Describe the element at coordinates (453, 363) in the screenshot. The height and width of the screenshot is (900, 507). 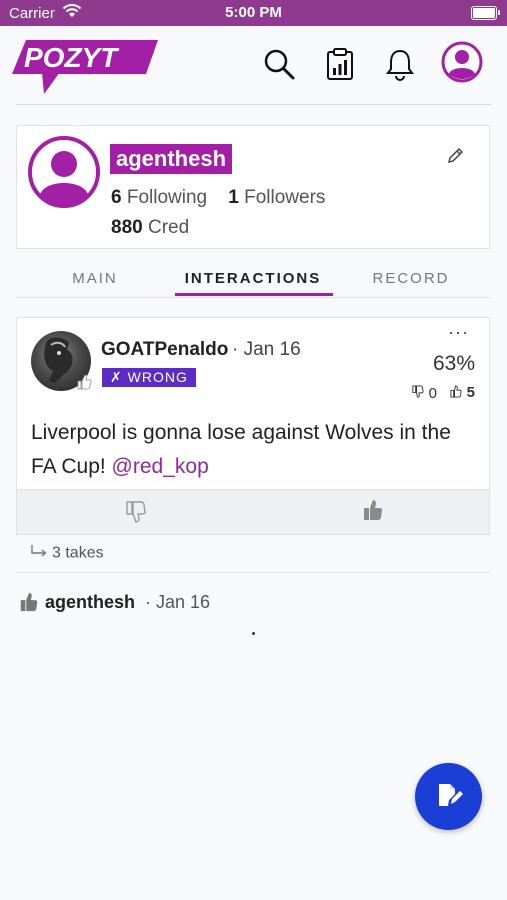
I see `post-percent: 63%` at that location.